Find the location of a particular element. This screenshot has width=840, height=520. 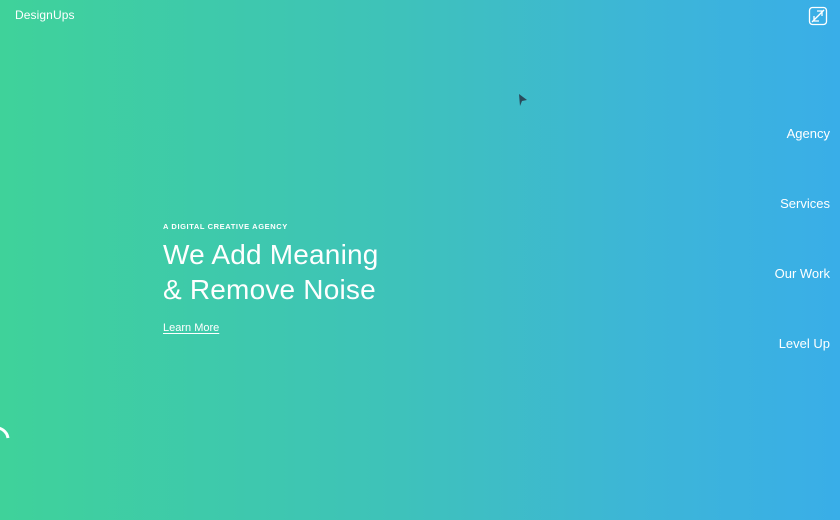

nav-item-our-work: Our Work is located at coordinates (802, 273).